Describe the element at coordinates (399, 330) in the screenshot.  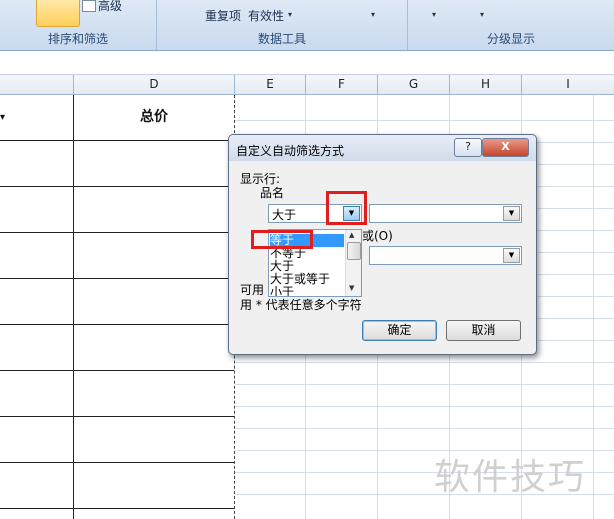
I see `ok-button: 确定` at that location.